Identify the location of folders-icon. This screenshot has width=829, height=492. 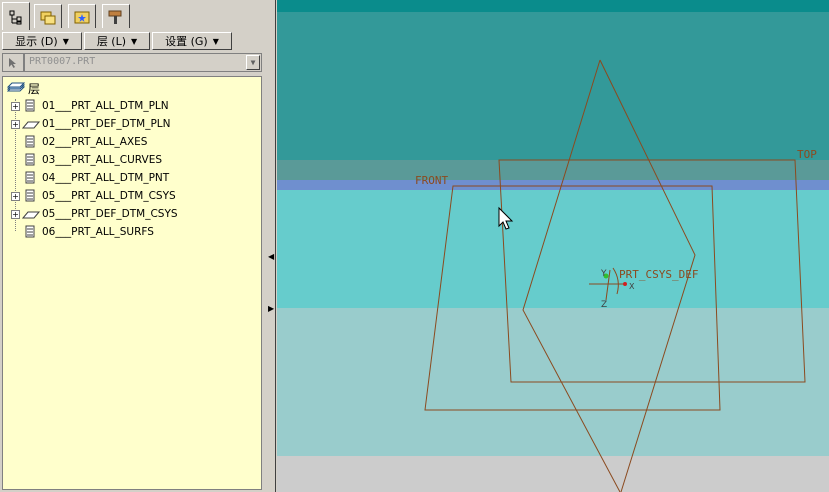
(48, 17).